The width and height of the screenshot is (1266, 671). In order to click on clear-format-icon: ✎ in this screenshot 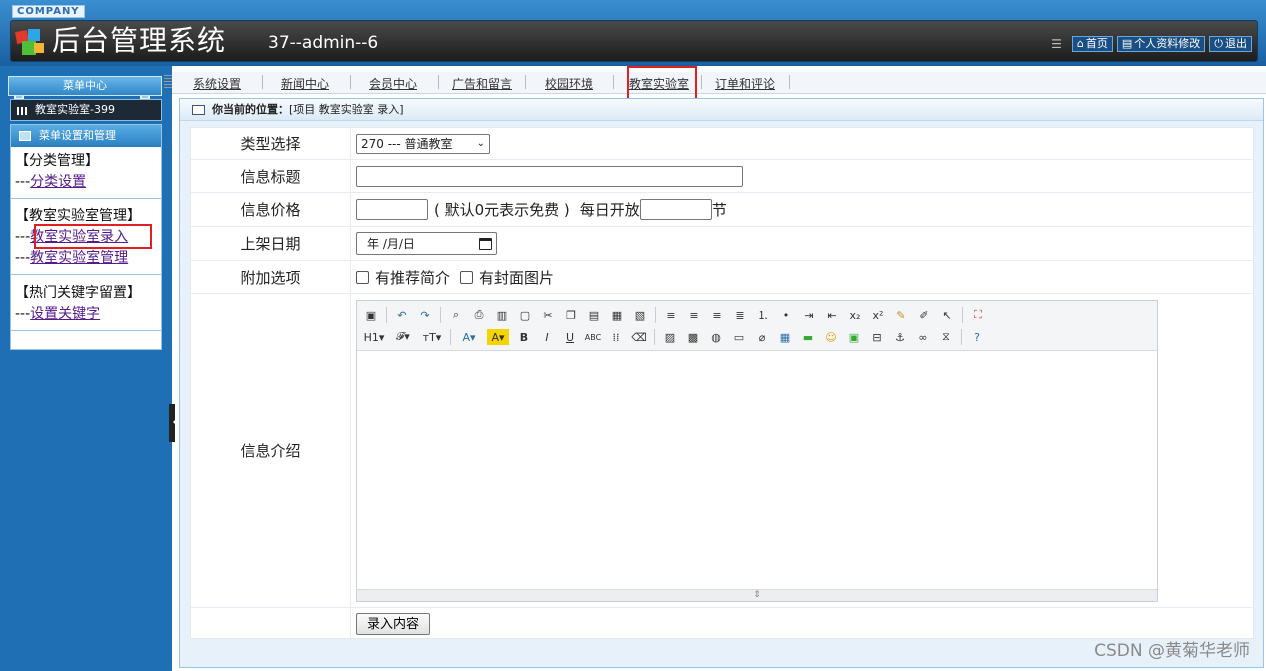, I will do `click(901, 315)`.